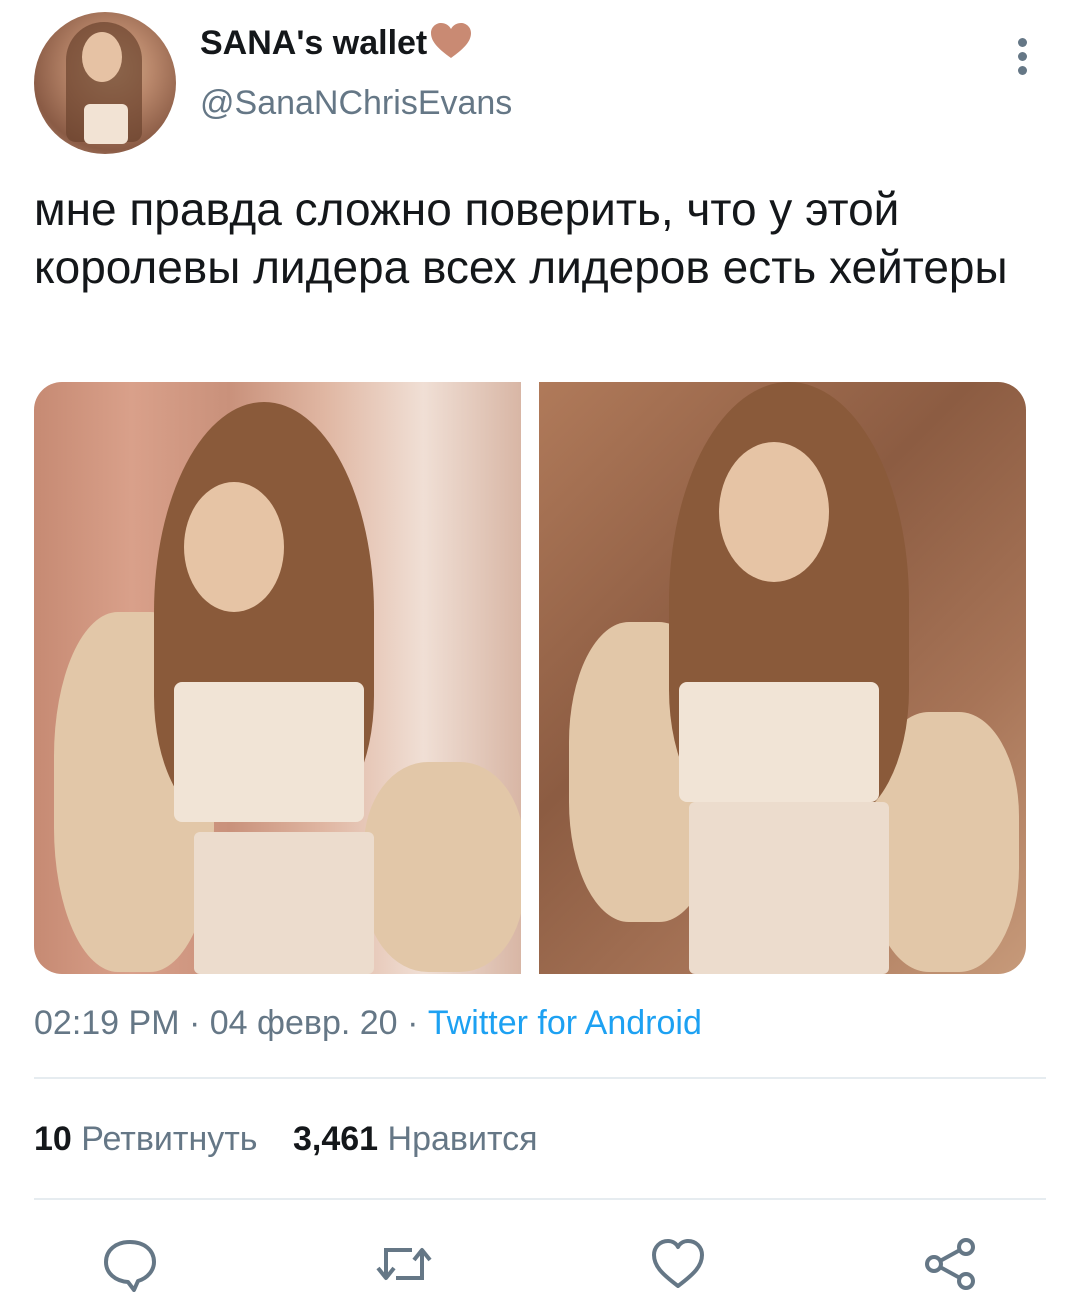  Describe the element at coordinates (356, 103) in the screenshot. I see `user-handle: @SanaNChrisEvans` at that location.